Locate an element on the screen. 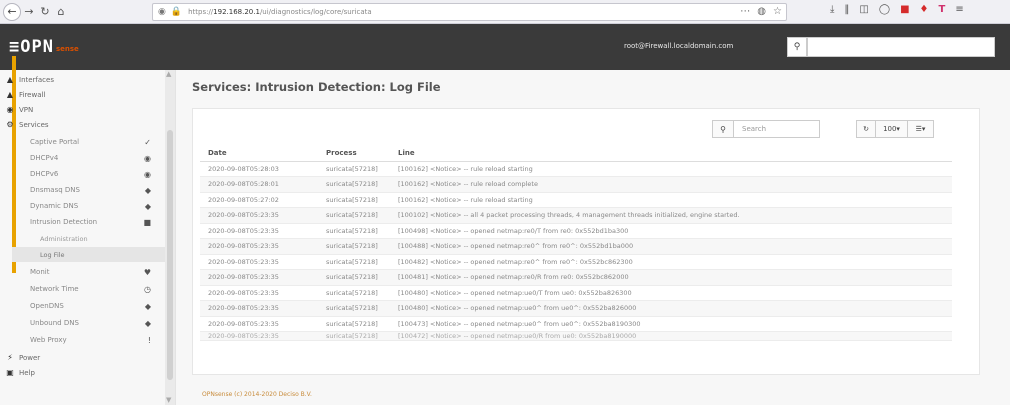  page-actions-icon: ⋯ is located at coordinates (745, 11).